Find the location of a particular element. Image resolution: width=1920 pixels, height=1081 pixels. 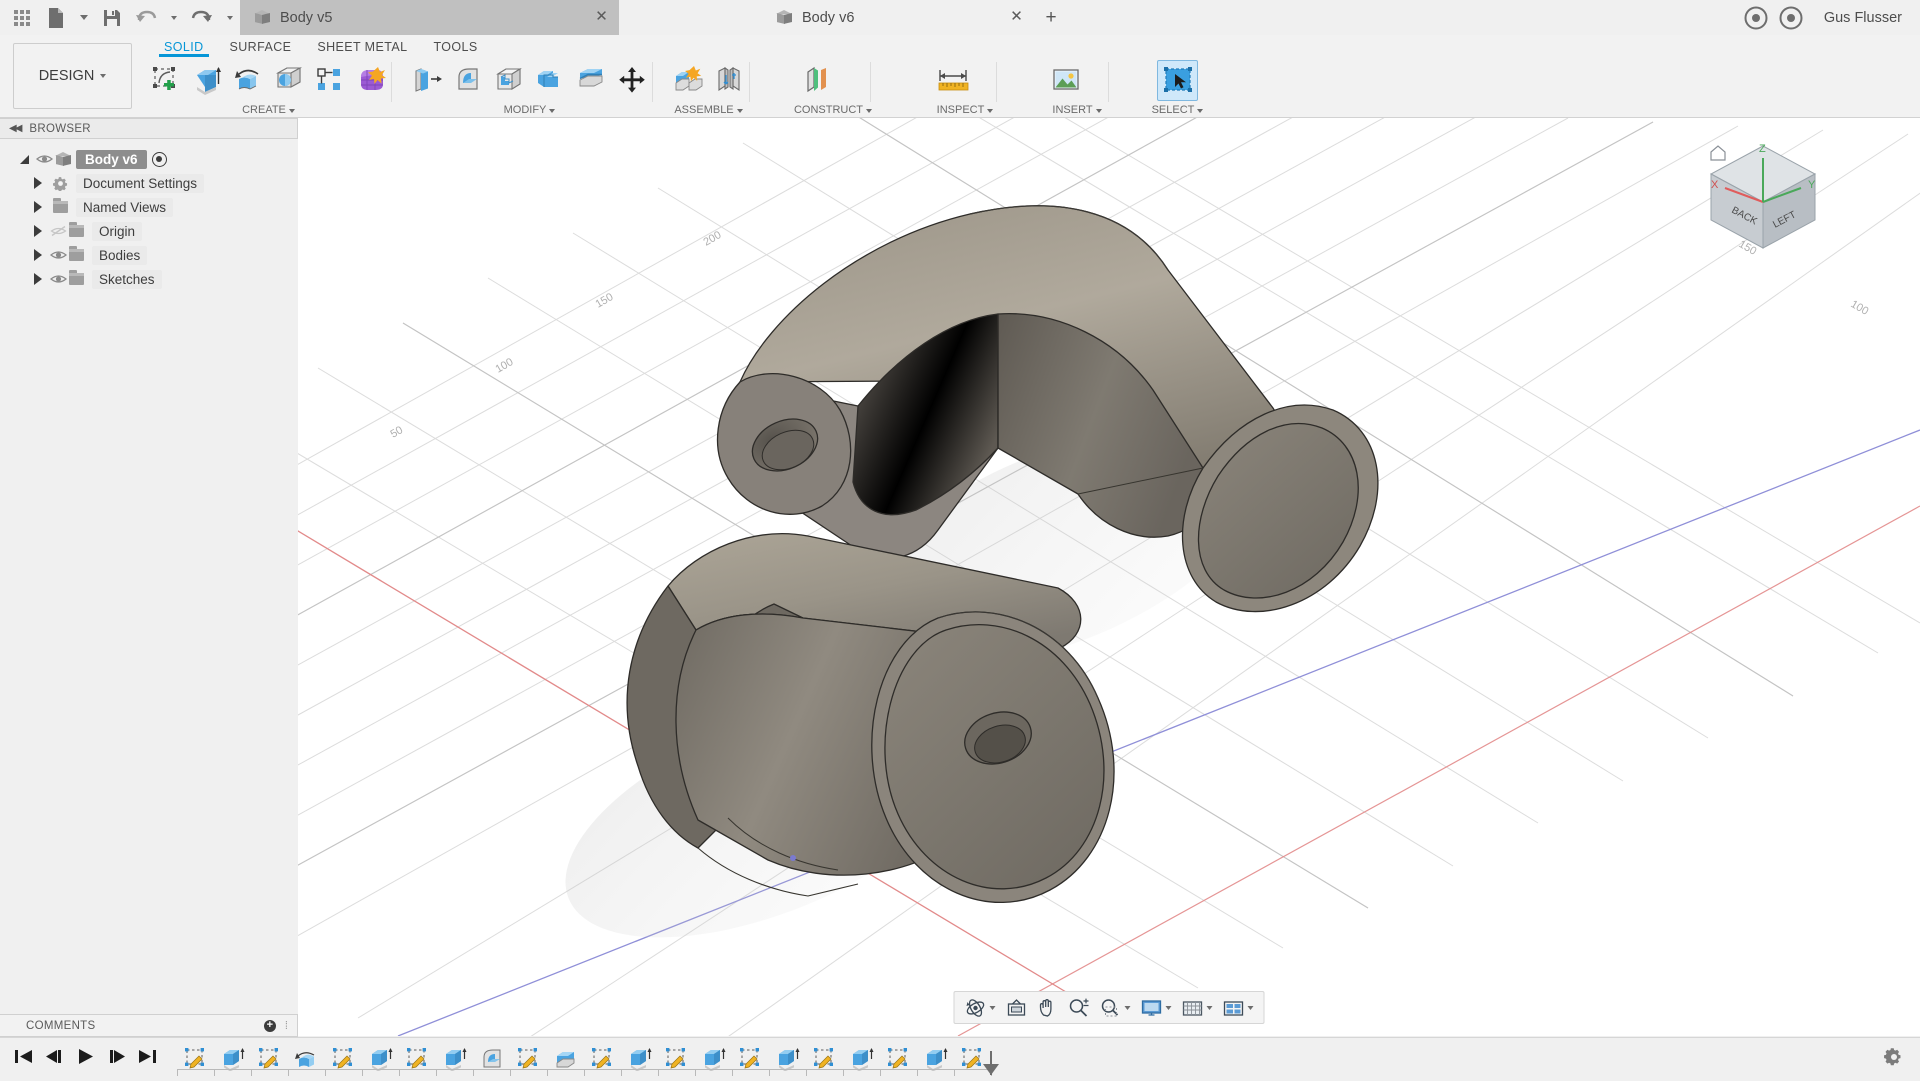

file-icon is located at coordinates (56, 17).